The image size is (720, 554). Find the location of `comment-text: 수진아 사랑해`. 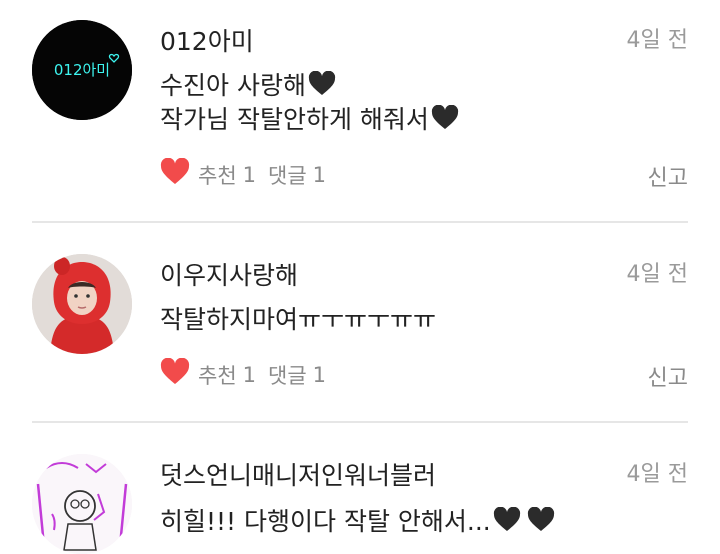

comment-text: 수진아 사랑해 is located at coordinates (233, 85).